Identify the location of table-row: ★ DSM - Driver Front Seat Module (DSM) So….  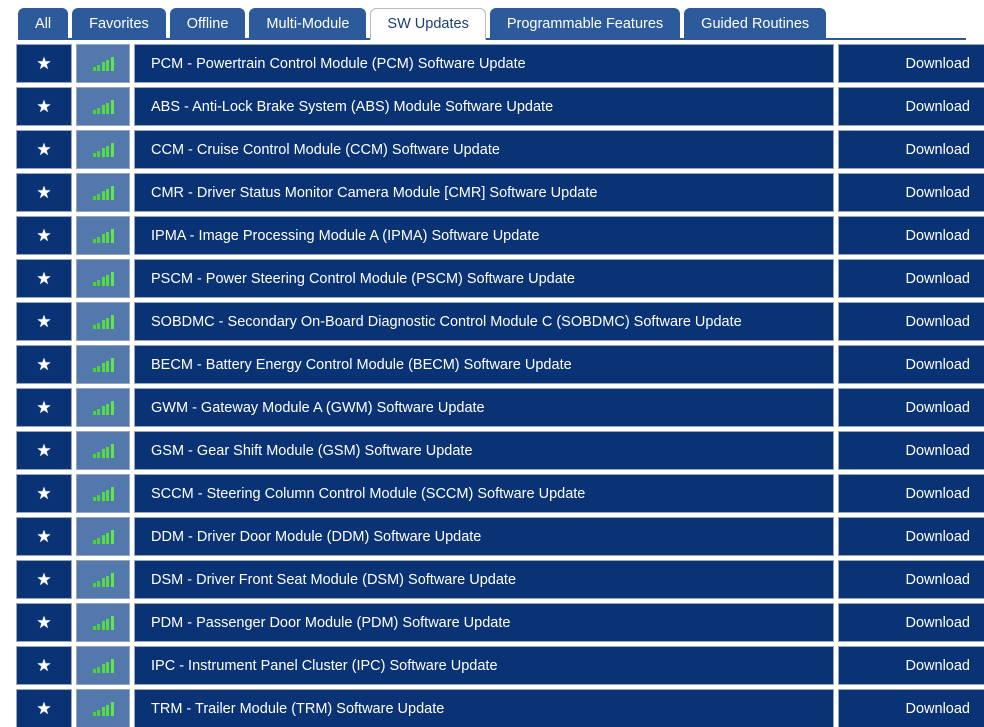
(492, 579).